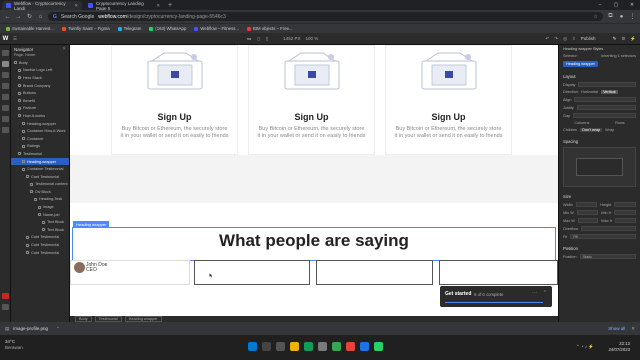 This screenshot has width=640, height=360. I want to click on vertical-option: Vertical, so click(609, 92).